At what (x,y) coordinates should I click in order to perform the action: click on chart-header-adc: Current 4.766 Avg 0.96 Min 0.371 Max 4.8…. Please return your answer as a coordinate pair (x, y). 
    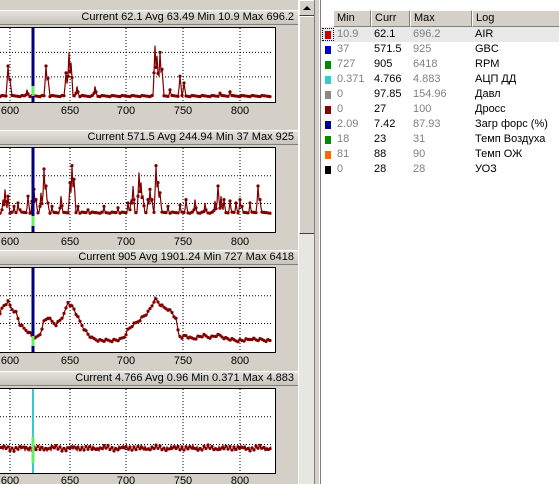
    Looking at the image, I should click on (149, 378).